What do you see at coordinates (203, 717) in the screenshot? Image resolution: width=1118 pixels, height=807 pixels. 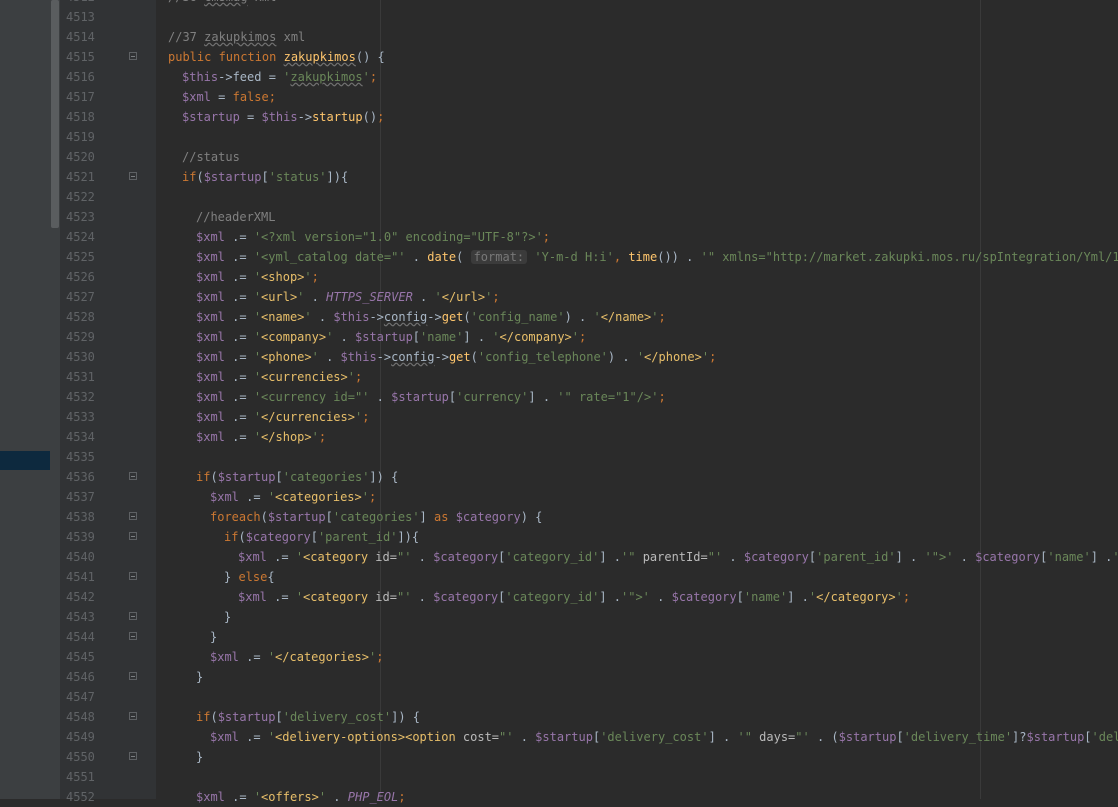 I see `code-token: if` at bounding box center [203, 717].